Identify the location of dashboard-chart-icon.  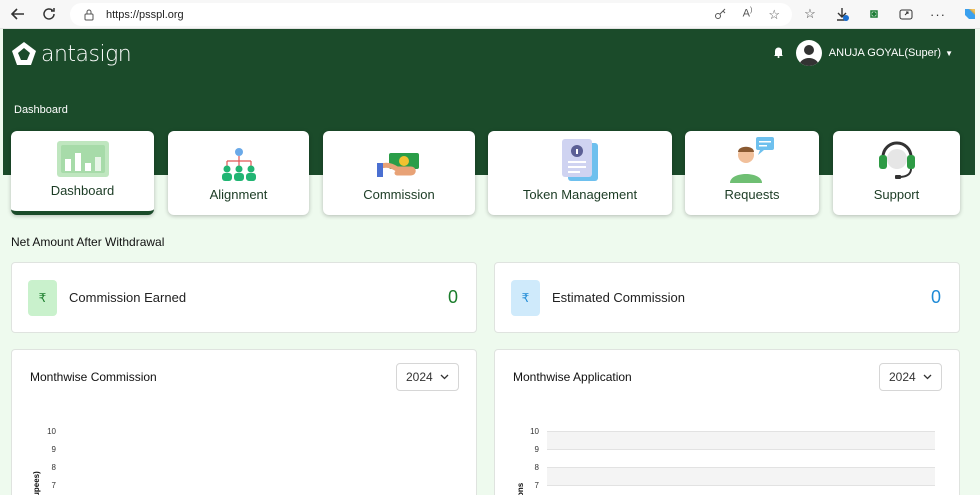
(83, 158).